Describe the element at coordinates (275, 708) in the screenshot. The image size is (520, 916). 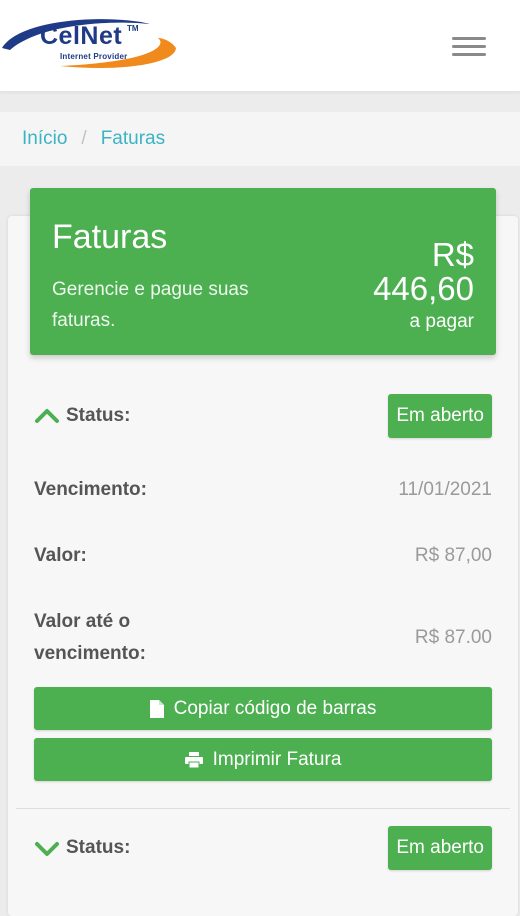
I see `copy-barcode-label: Copiar código de barras` at that location.